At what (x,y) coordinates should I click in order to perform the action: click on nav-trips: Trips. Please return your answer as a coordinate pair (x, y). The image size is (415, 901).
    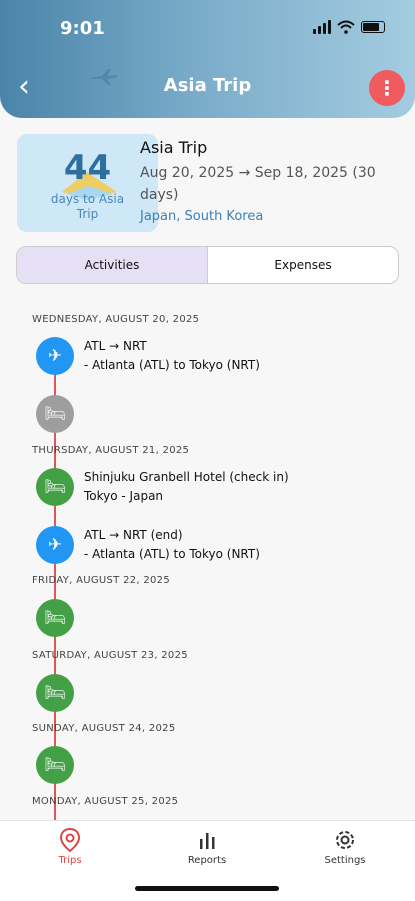
    Looking at the image, I should click on (70, 846).